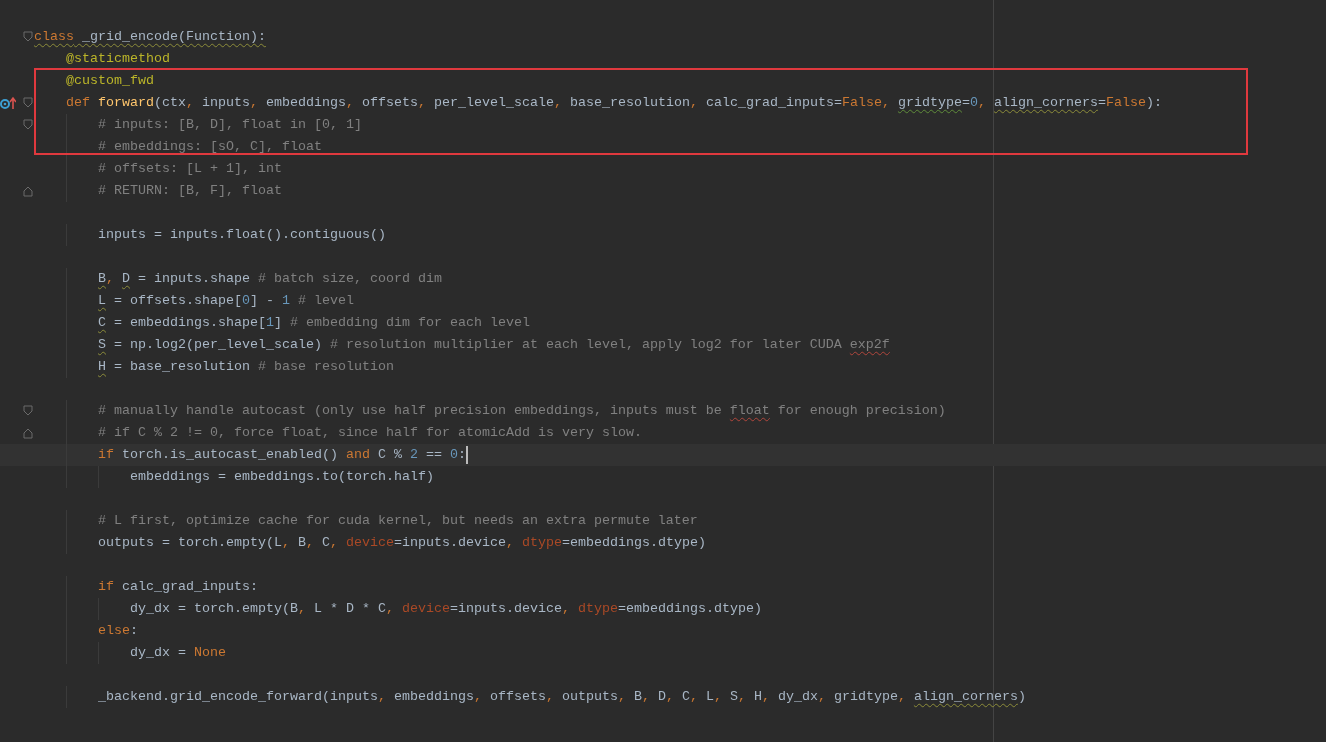 The height and width of the screenshot is (742, 1326). Describe the element at coordinates (270, 279) in the screenshot. I see `code-line: B, D = inputs.shape # batch size, coord dim` at that location.